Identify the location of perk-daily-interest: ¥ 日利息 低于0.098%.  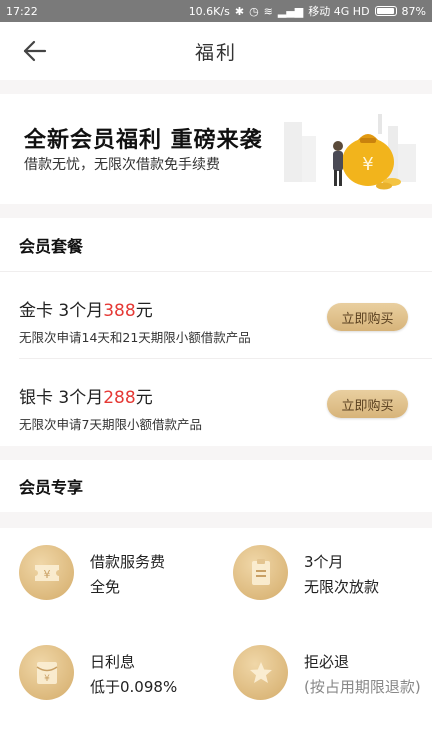
(124, 685).